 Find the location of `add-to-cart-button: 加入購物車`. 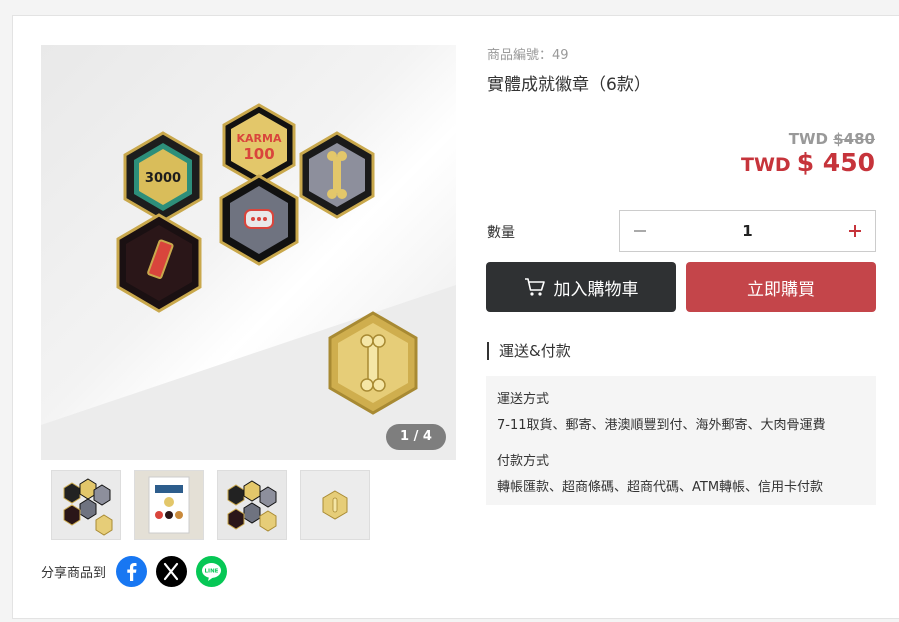

add-to-cart-button: 加入購物車 is located at coordinates (581, 287).